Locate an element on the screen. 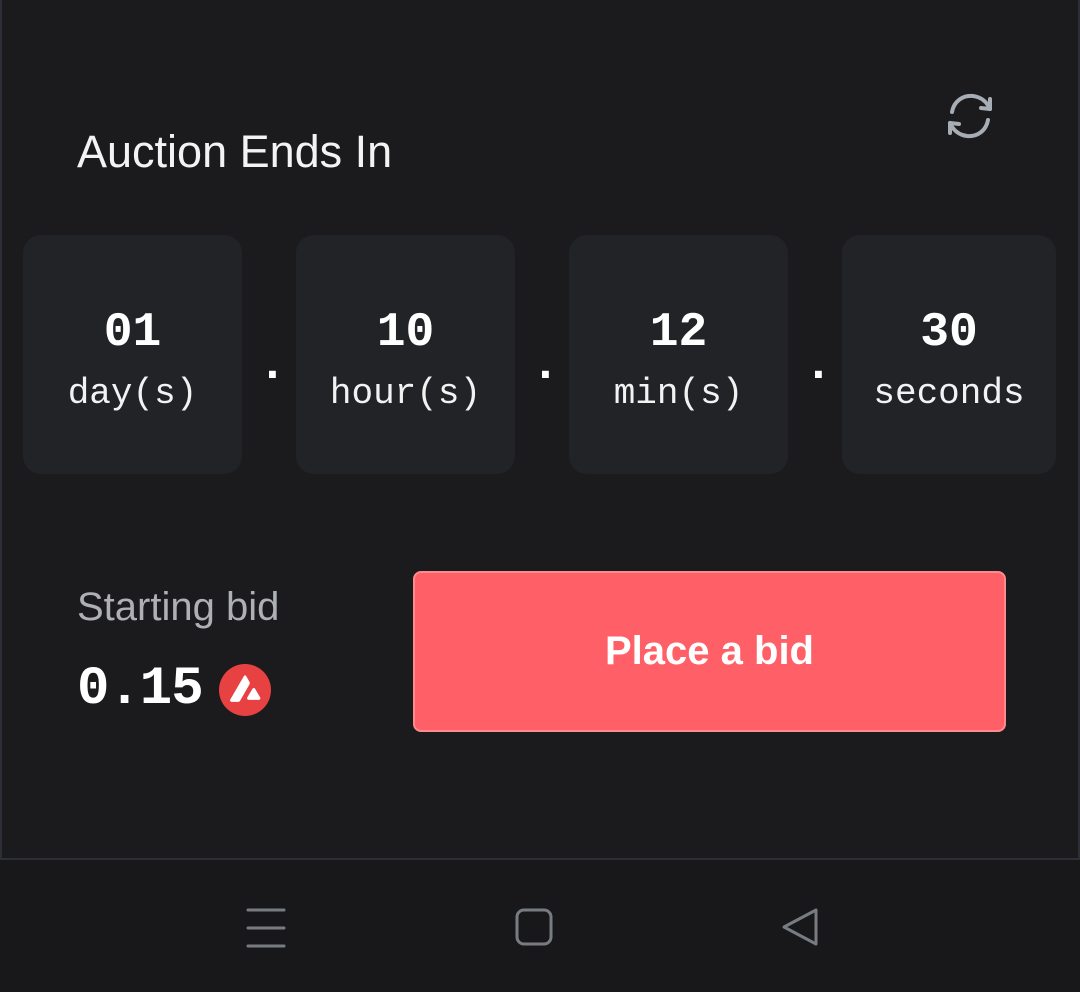  countdown-seconds-box: 30 seconds is located at coordinates (949, 354).